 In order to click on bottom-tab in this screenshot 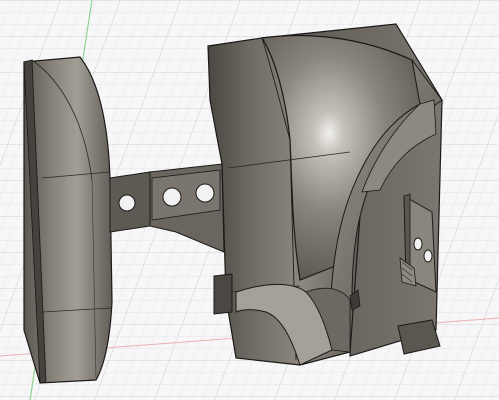, I will do `click(223, 294)`.